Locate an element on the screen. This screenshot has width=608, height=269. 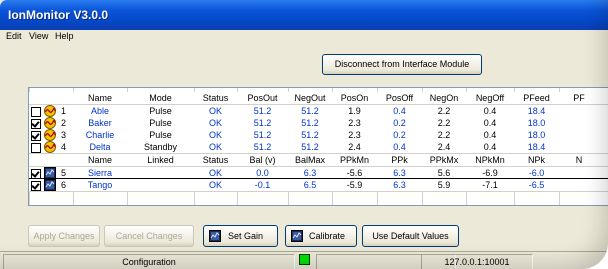
column-header: BalMax is located at coordinates (310, 160).